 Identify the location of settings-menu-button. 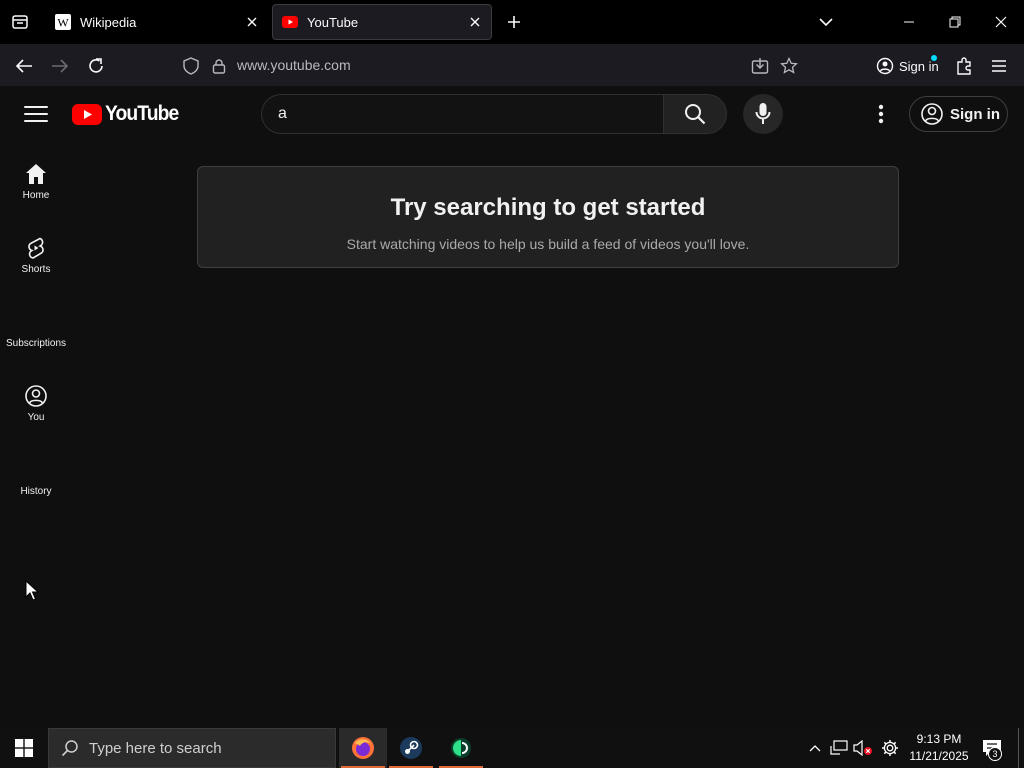
(881, 114).